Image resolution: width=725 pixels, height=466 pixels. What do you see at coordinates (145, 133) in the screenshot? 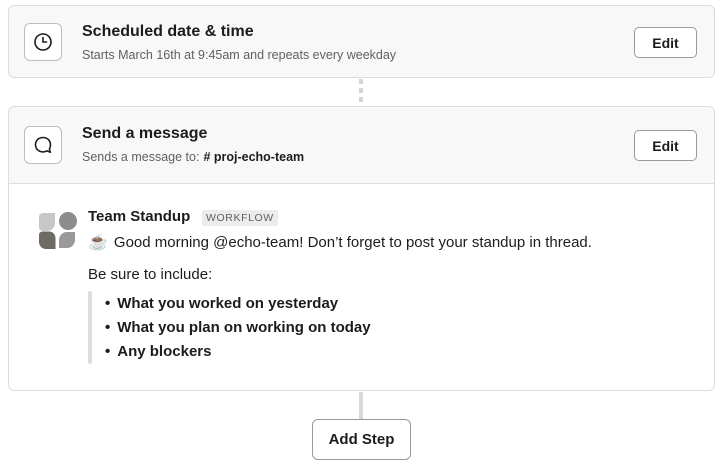
I see `step-title: Send a message` at bounding box center [145, 133].